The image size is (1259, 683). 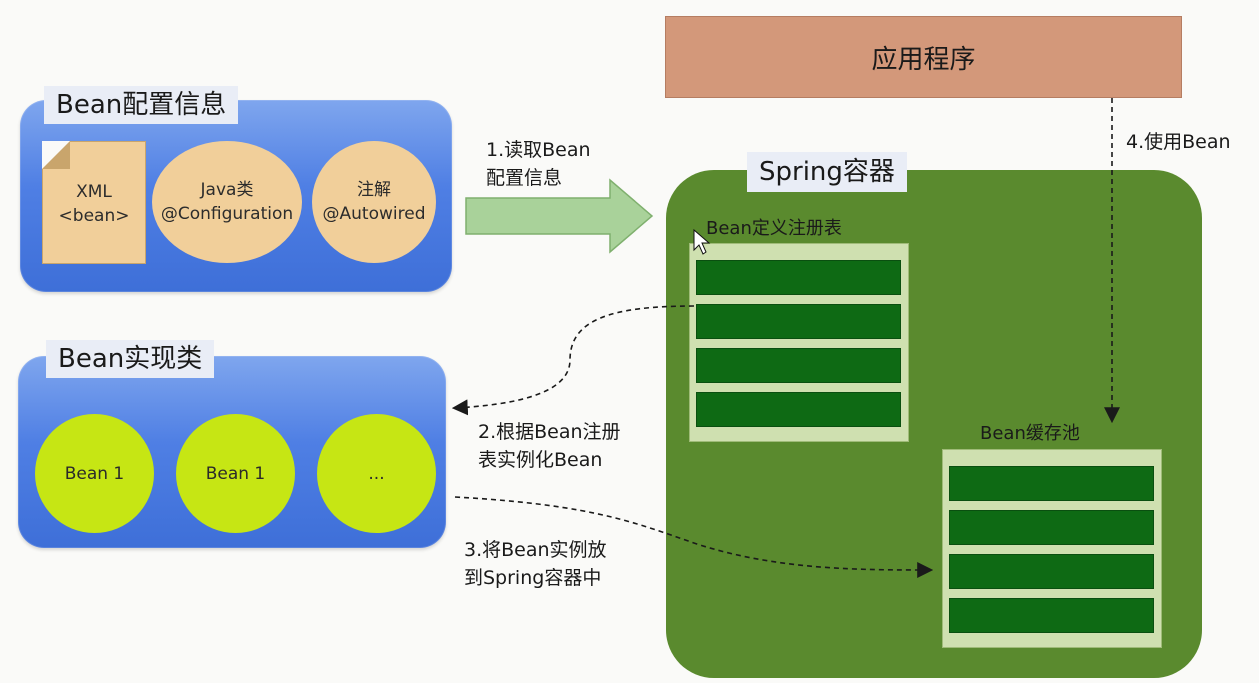 I want to click on step2-line1: 2.根据Bean注册, so click(x=549, y=432).